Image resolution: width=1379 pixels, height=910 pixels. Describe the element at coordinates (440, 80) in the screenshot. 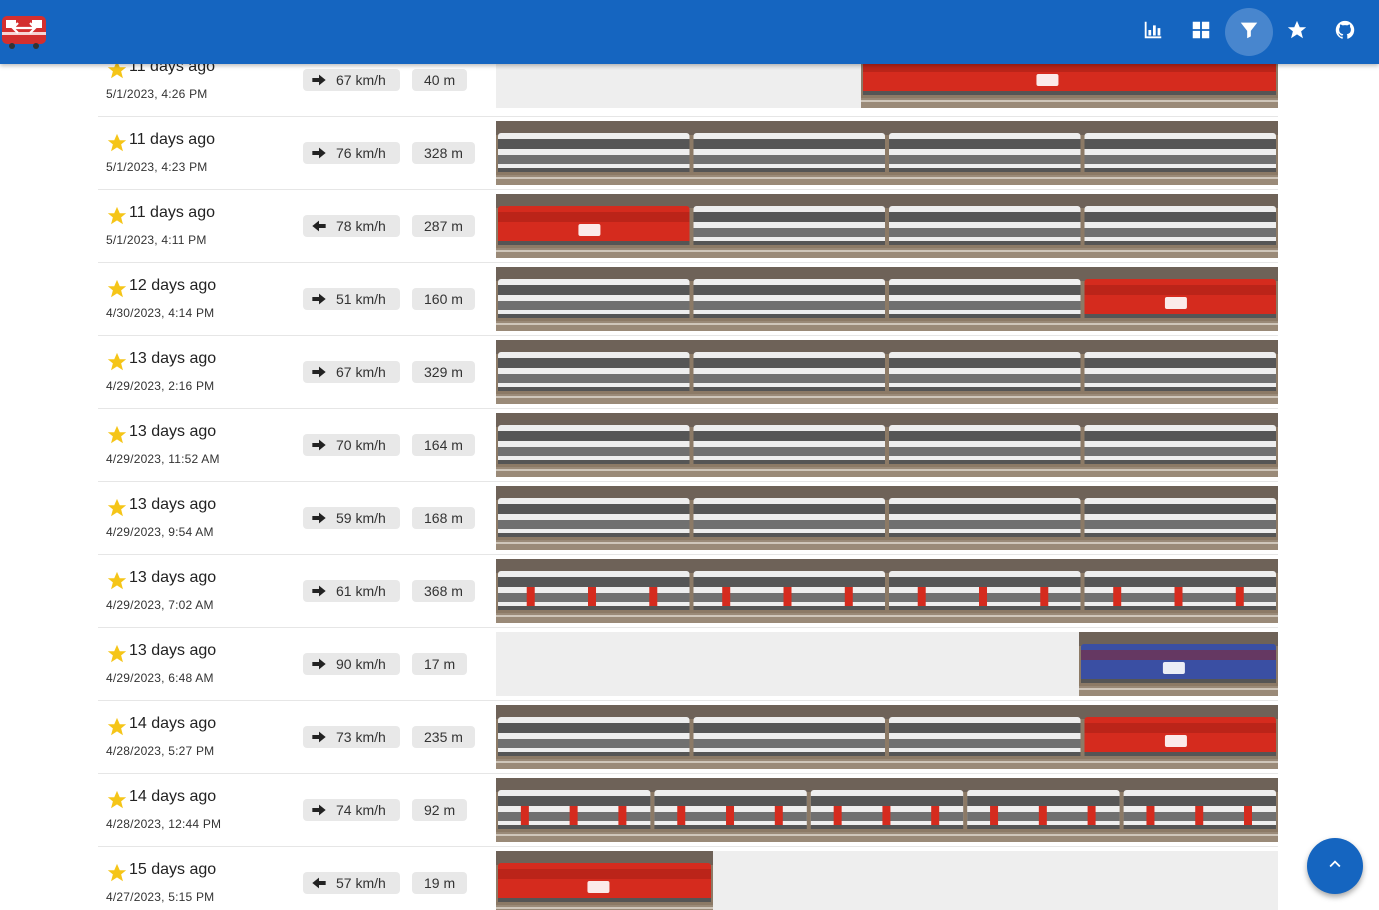

I see `length-chip: 40 m` at that location.